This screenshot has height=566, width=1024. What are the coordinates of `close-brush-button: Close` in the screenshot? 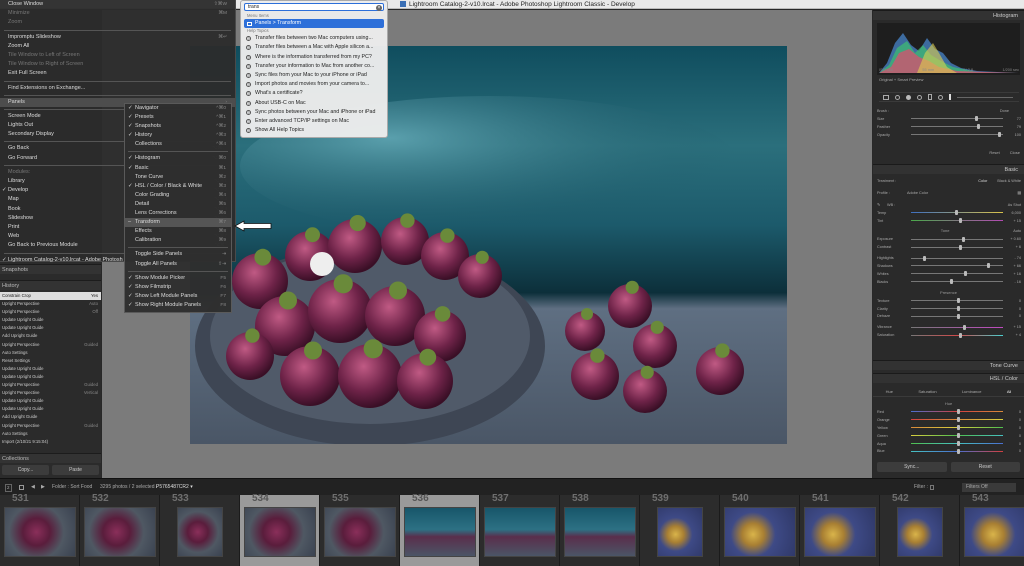 It's located at (1015, 152).